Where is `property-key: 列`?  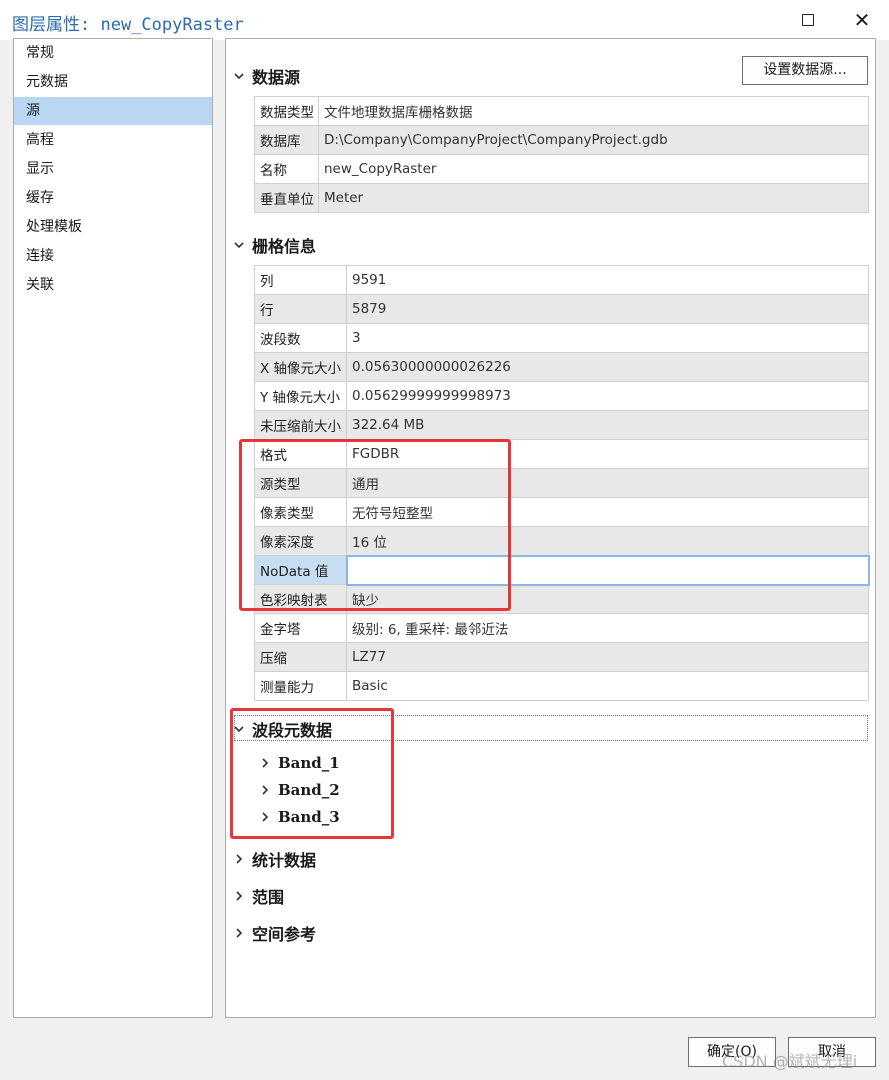 property-key: 列 is located at coordinates (300, 280).